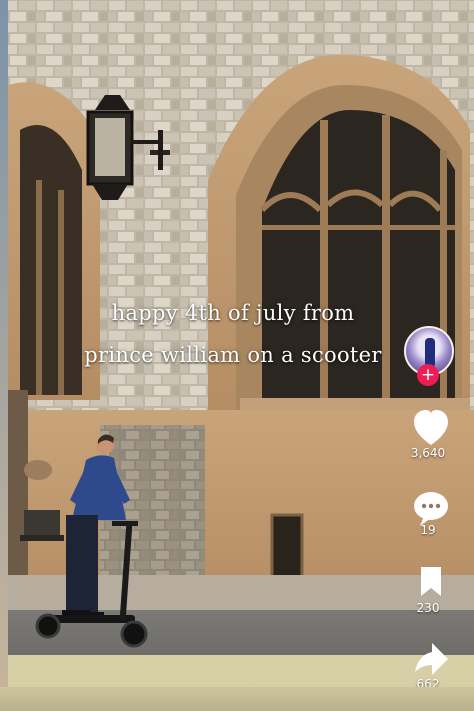 This screenshot has height=711, width=474. I want to click on avatar-figure, so click(430, 352).